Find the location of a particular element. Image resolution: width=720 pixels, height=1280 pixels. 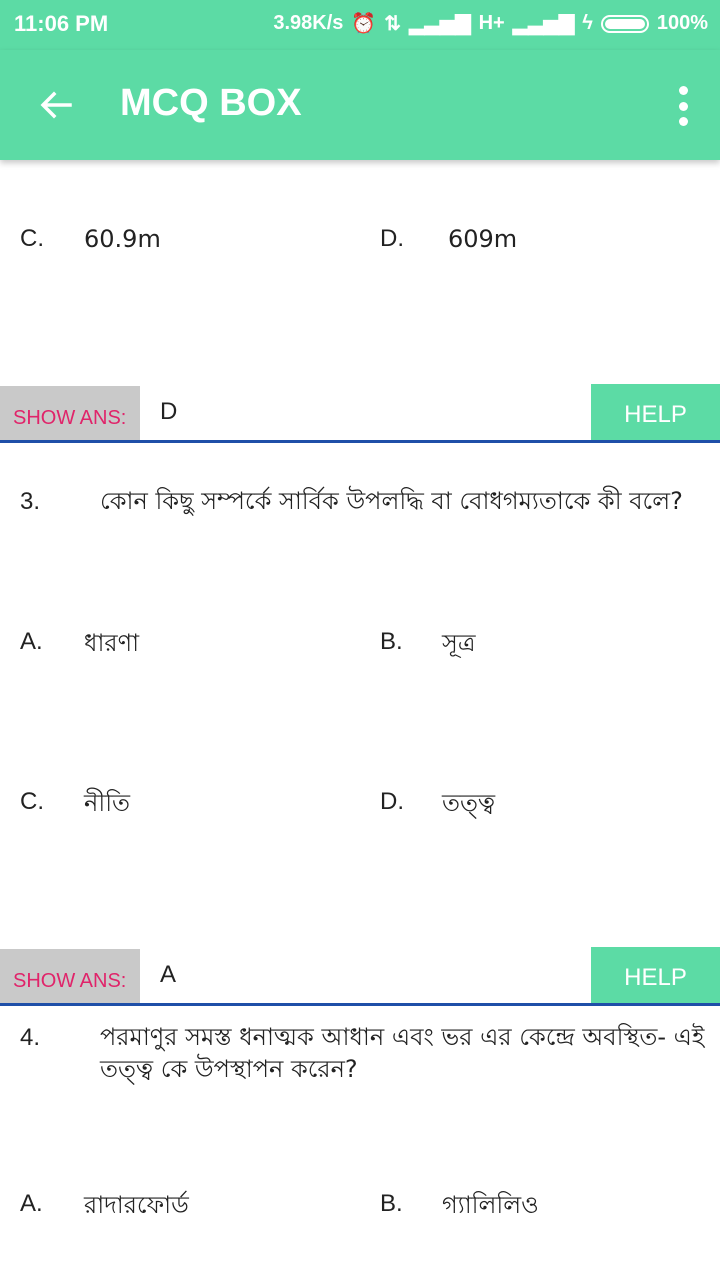

alarm-icon: ⏰ is located at coordinates (364, 24).